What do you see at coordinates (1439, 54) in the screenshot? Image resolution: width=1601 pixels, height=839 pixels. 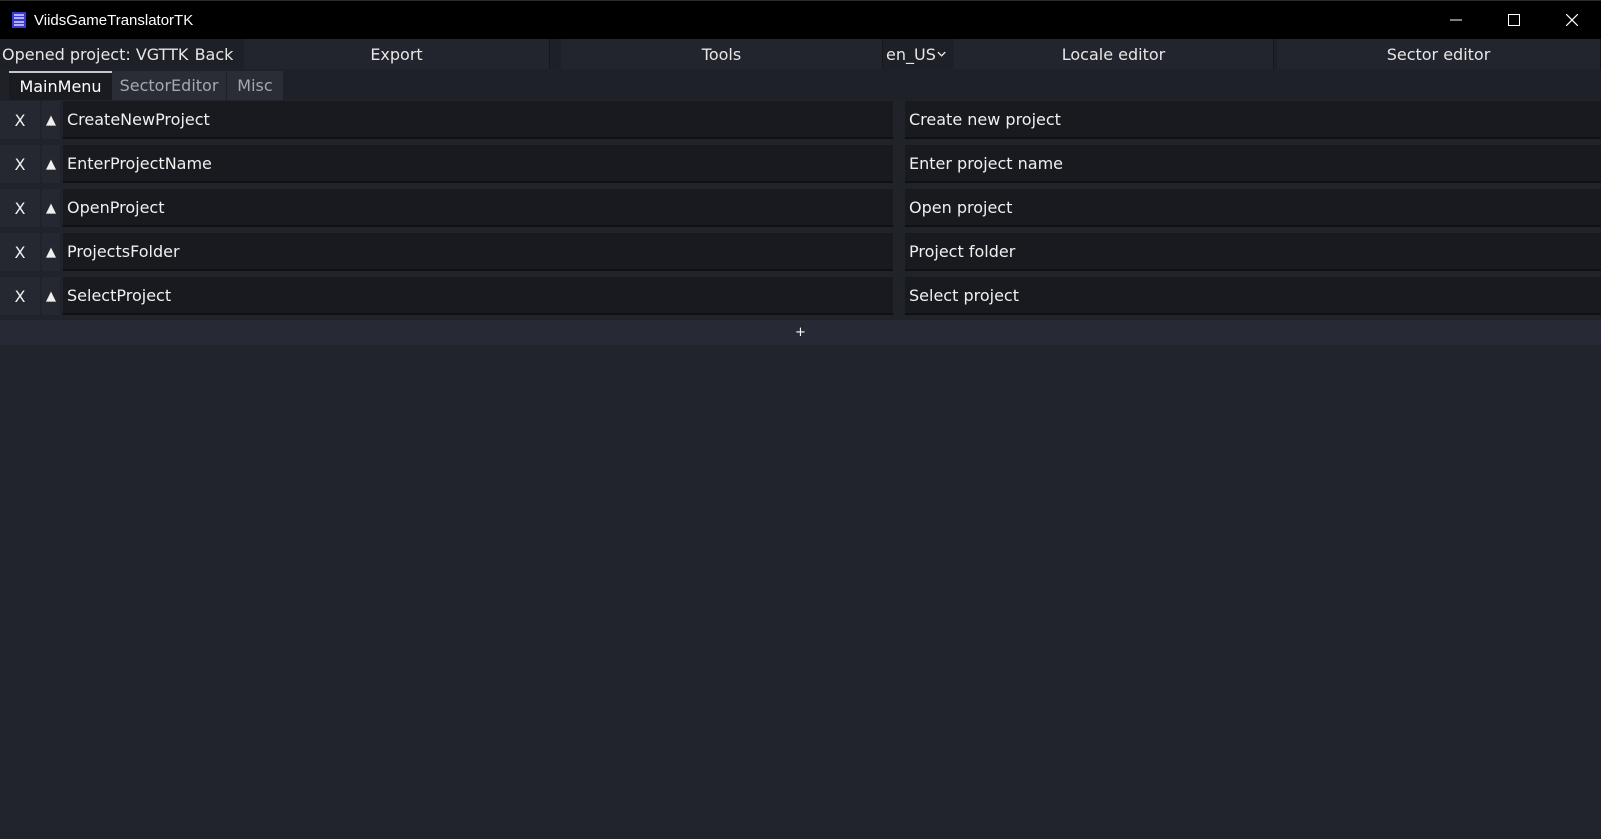 I see `sector-editor-button: Sector editor` at bounding box center [1439, 54].